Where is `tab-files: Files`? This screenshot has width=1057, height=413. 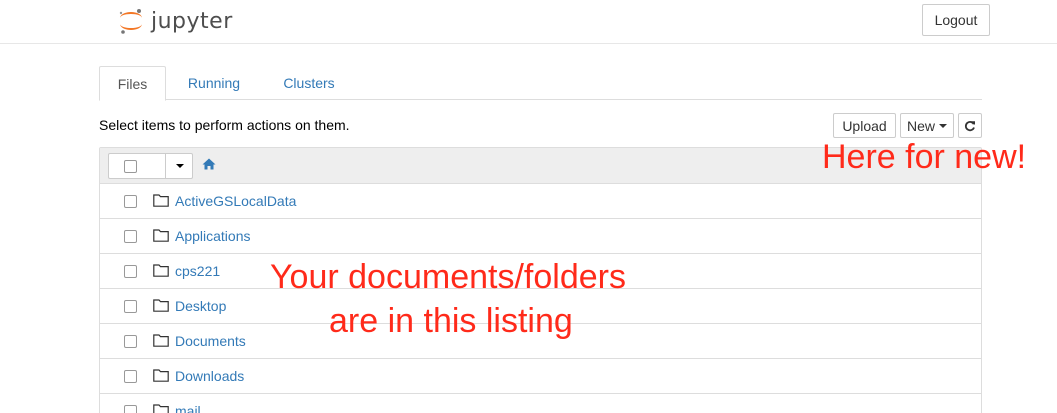
tab-files: Files is located at coordinates (132, 83).